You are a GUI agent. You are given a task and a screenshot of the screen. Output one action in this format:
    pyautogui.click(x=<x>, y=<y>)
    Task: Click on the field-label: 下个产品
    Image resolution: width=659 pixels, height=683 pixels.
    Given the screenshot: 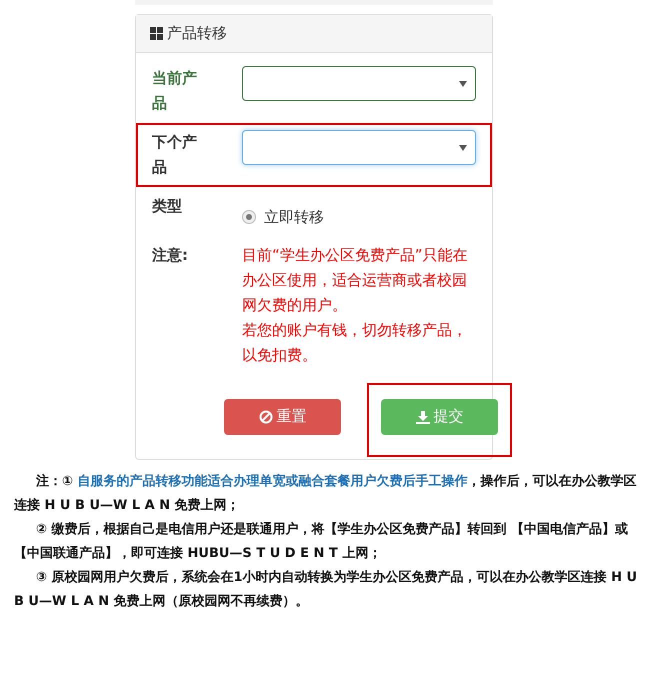 What is the action you would take?
    pyautogui.click(x=175, y=155)
    